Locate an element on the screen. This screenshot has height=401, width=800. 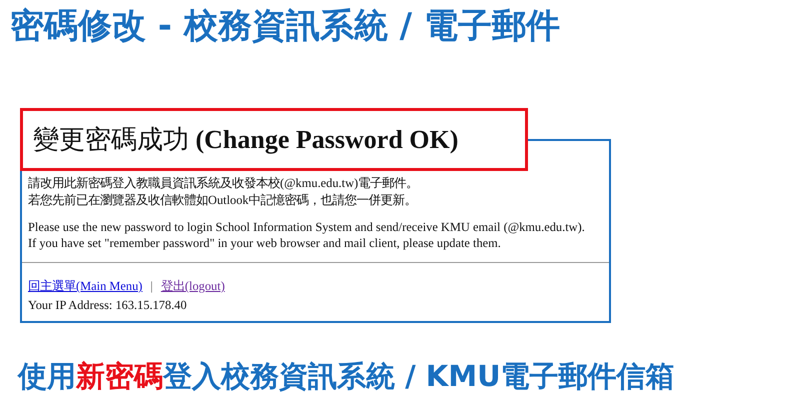
slide-caption: 使用新密碼登入校務資訊系統 / KMU電子郵件信箱 is located at coordinates (347, 377).